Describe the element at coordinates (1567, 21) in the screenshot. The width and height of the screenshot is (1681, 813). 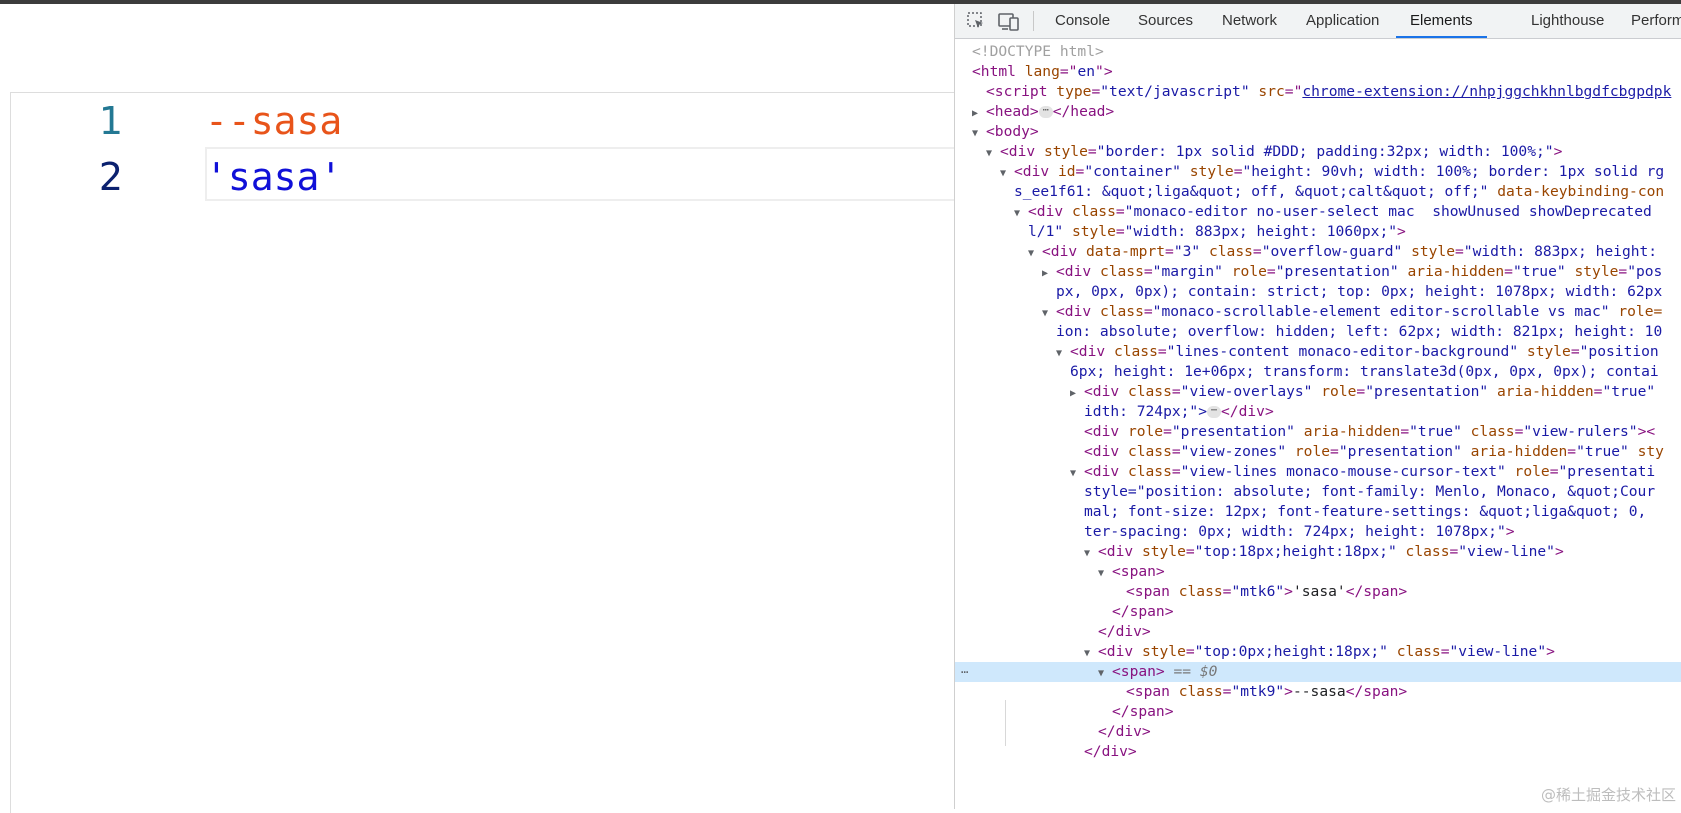
I see `tab-lighthouse: Lighthouse` at that location.